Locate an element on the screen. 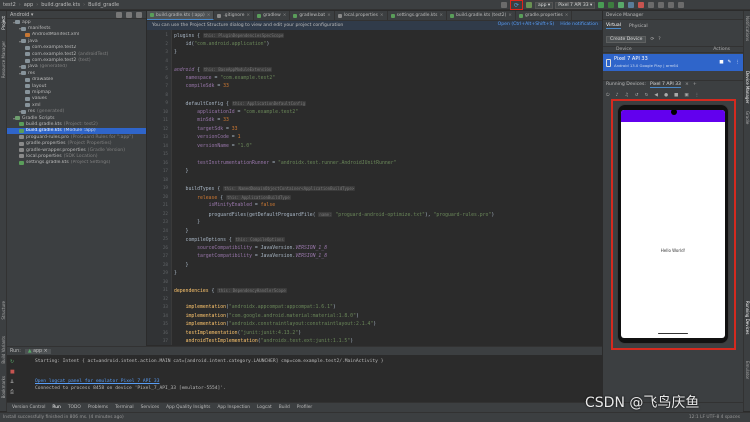 This screenshot has width=750, height=422. stop-icon is located at coordinates (641, 5).